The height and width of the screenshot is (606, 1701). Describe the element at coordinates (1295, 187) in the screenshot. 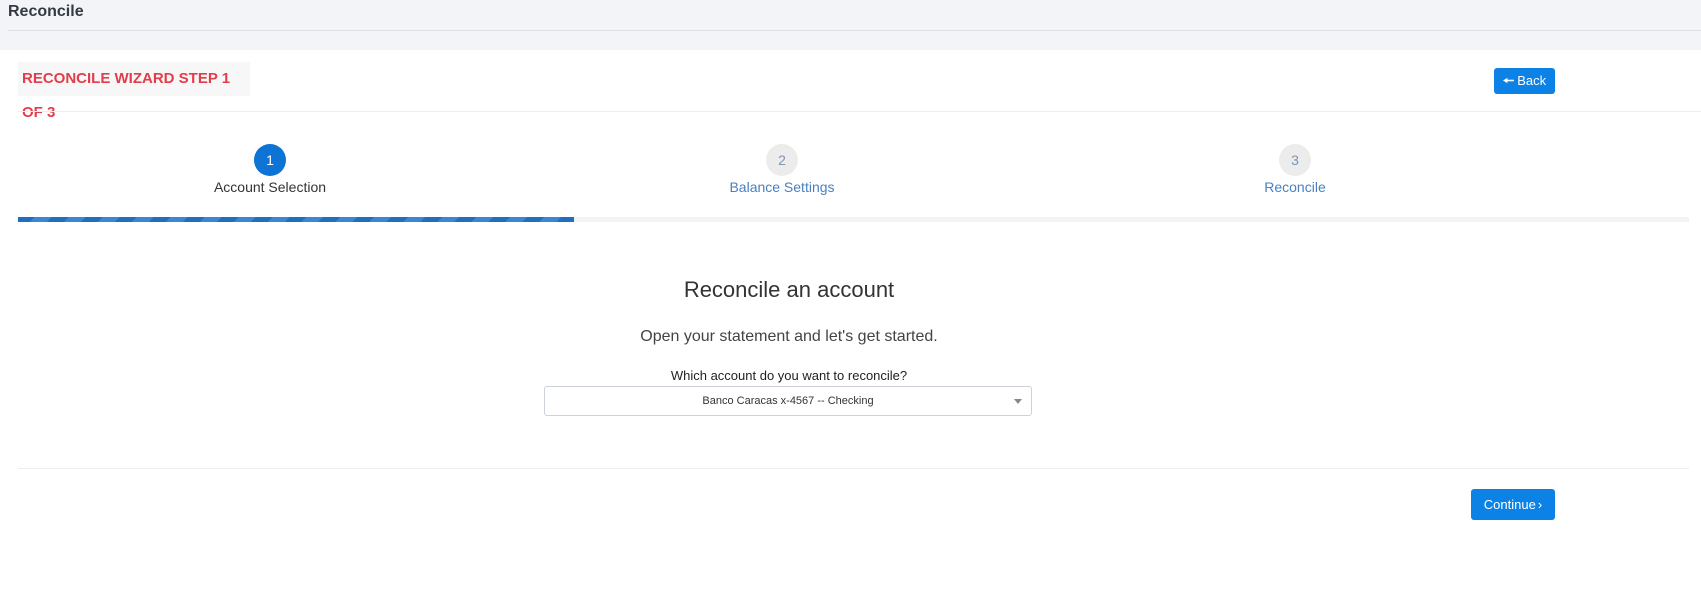

I see `step-3-label: Reconcile` at that location.